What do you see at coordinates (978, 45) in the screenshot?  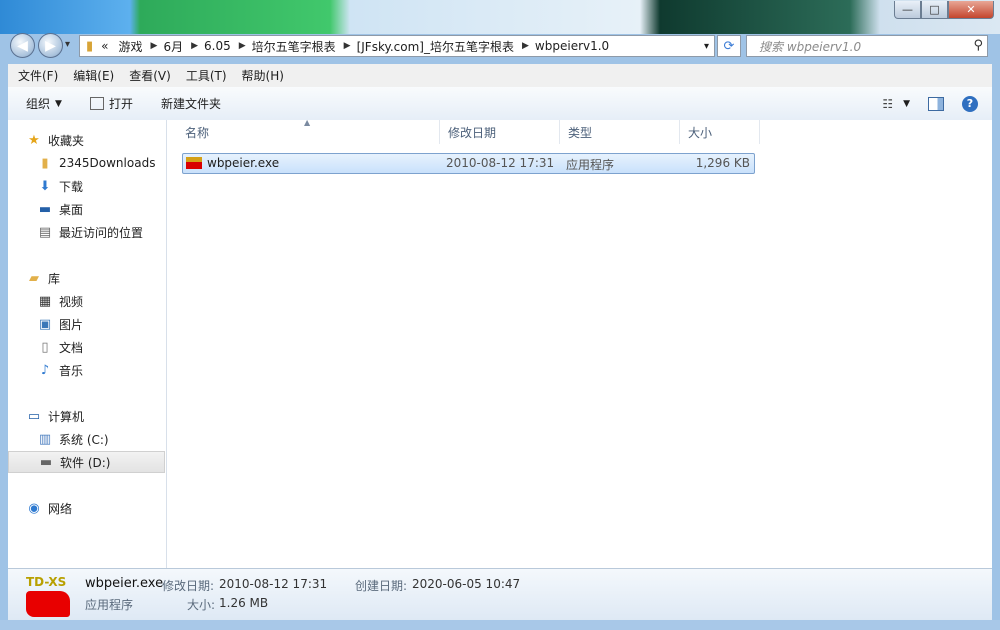 I see `search-icon: ⚲` at bounding box center [978, 45].